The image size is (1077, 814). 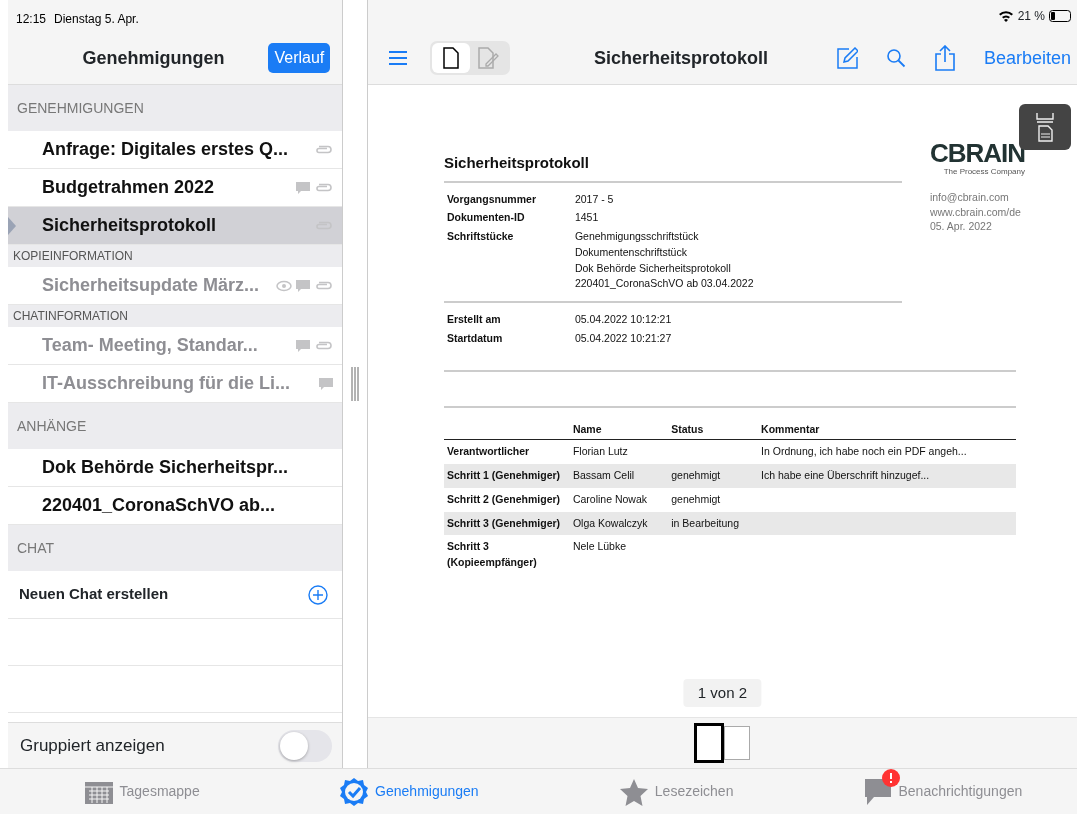 I want to click on table-cell: Caroline Nowak, so click(x=619, y=499).